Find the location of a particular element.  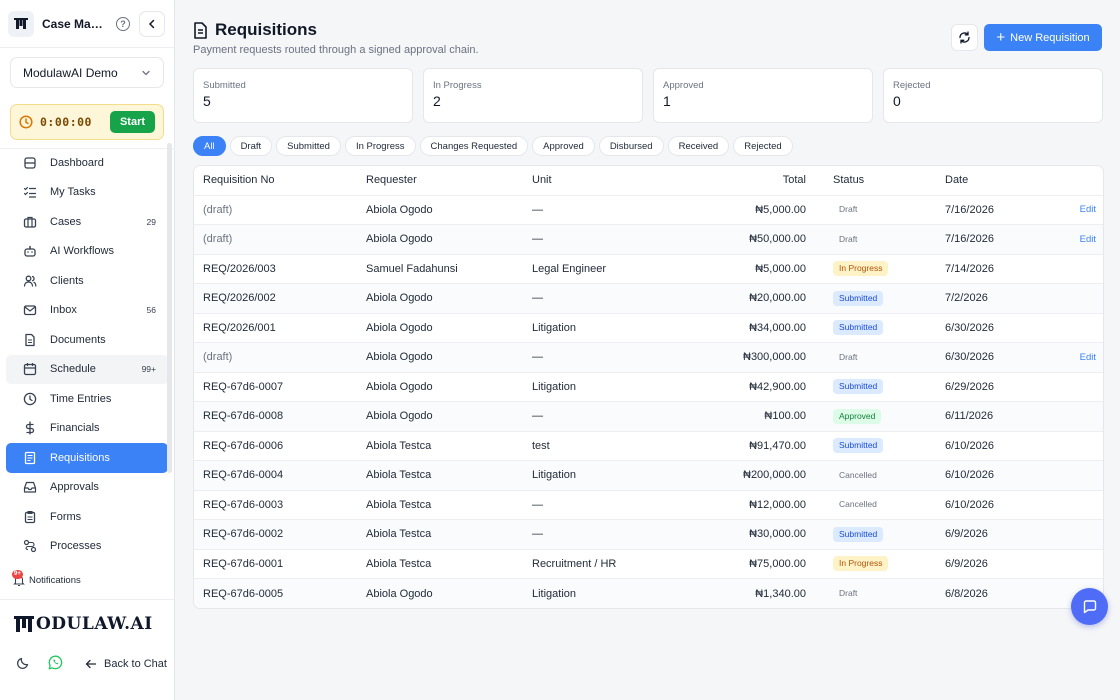

back-to-chat-button: Back to Chat is located at coordinates (126, 664).